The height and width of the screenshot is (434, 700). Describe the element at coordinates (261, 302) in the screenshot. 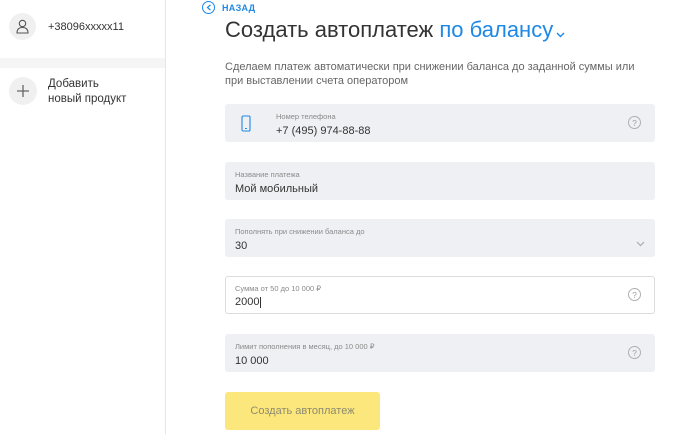

I see `text-cursor` at that location.